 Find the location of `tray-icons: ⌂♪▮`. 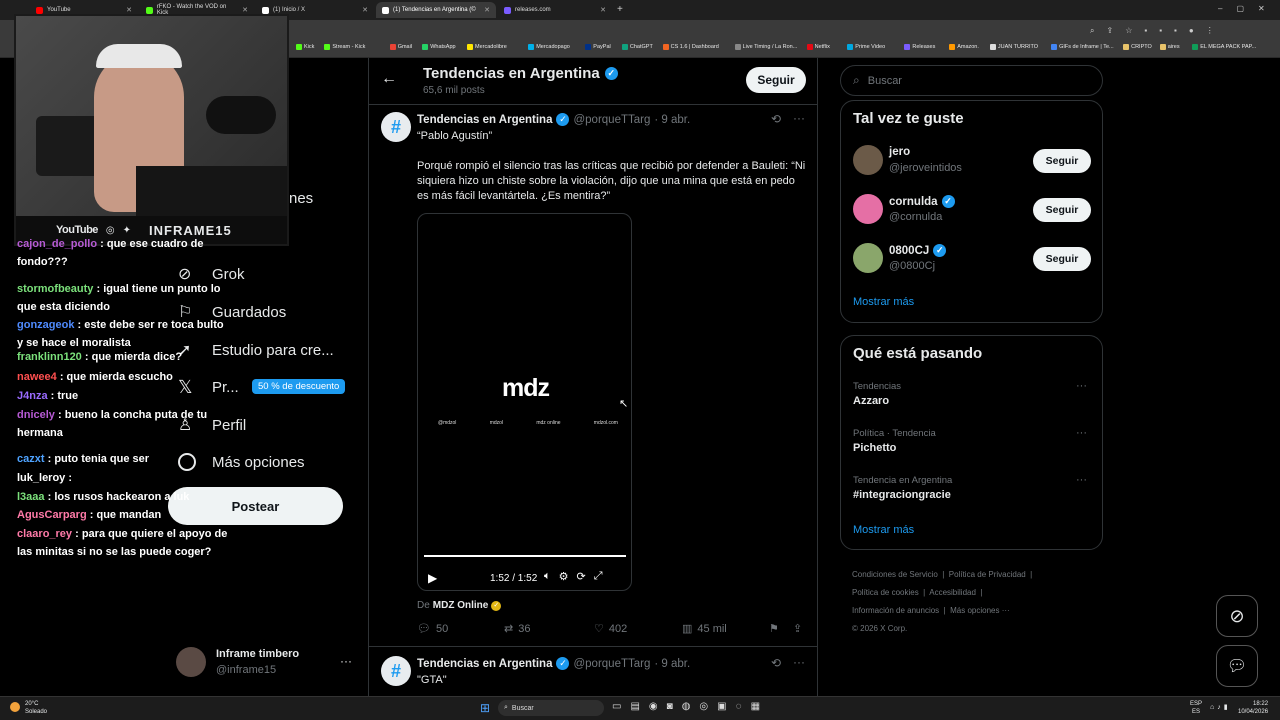

tray-icons: ⌂♪▮ is located at coordinates (1220, 707).